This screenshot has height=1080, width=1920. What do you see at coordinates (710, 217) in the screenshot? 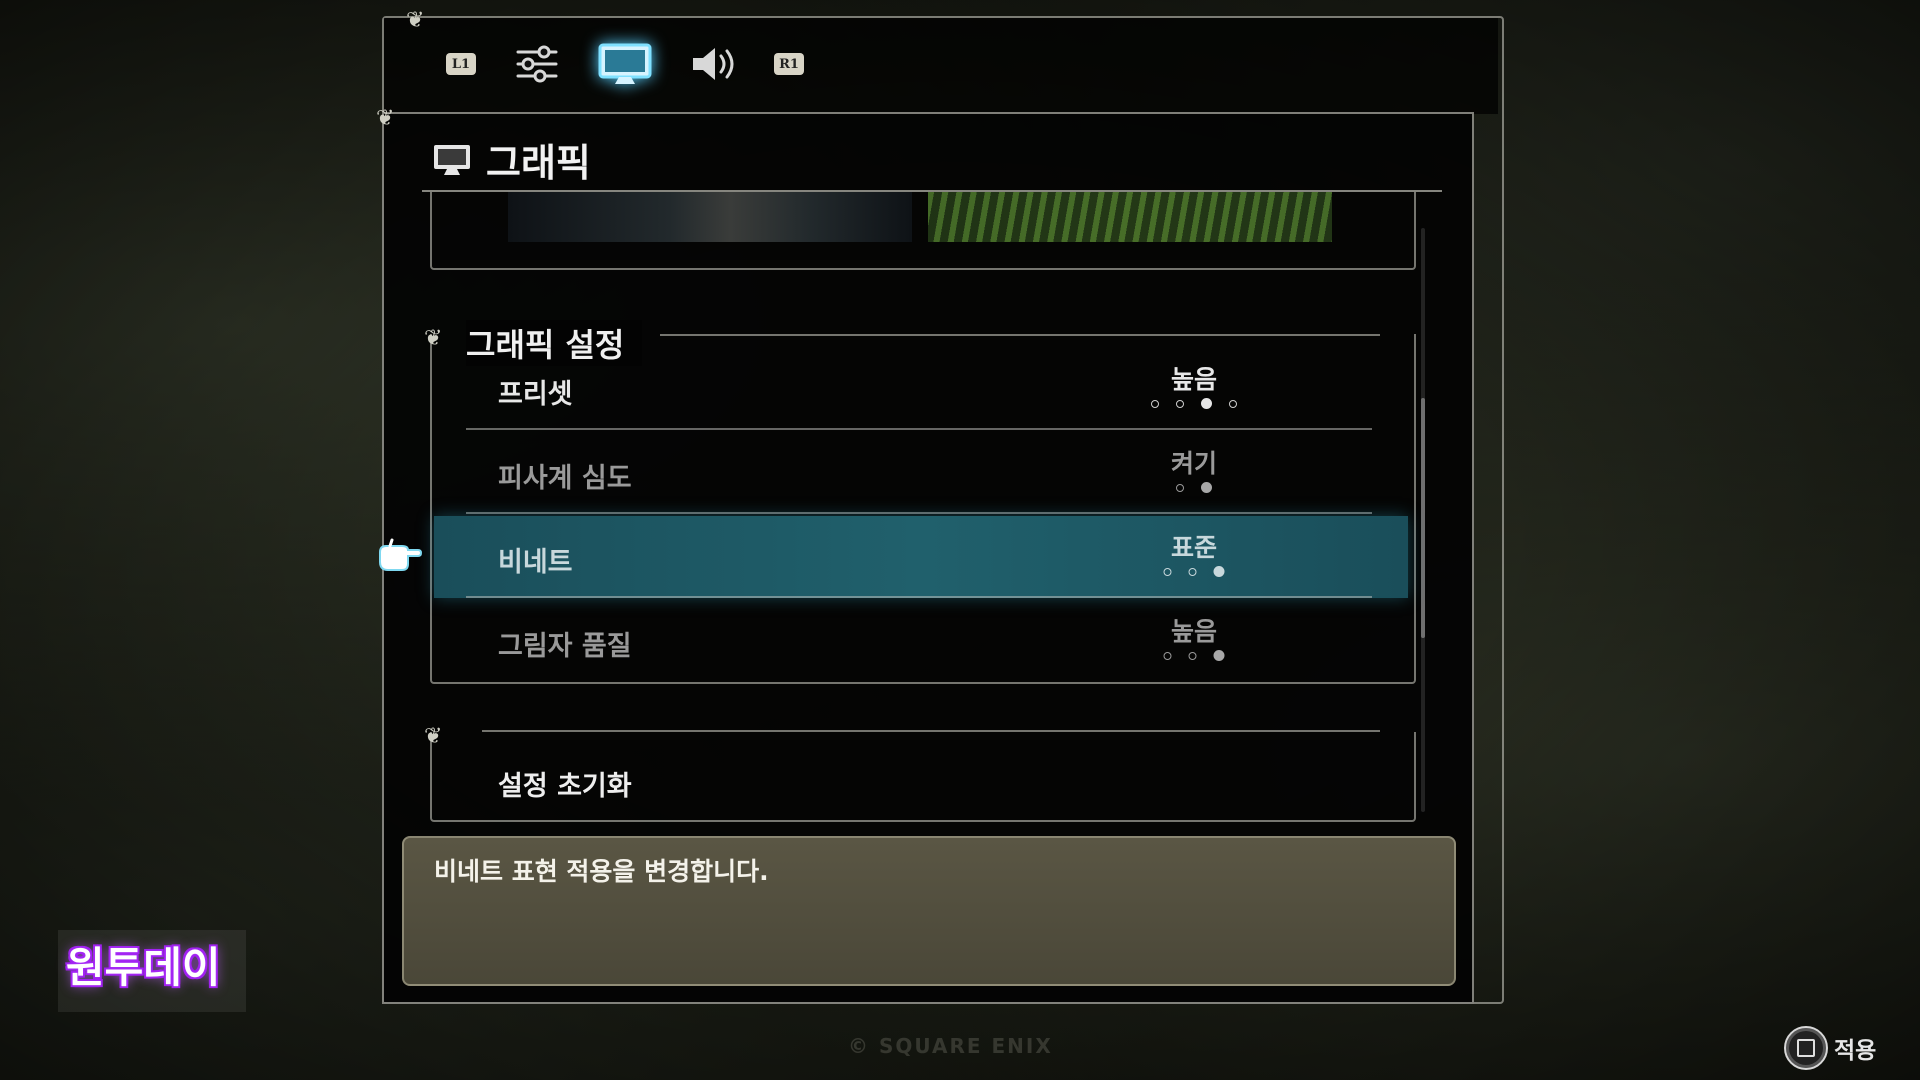
I see `preview-image-left` at bounding box center [710, 217].